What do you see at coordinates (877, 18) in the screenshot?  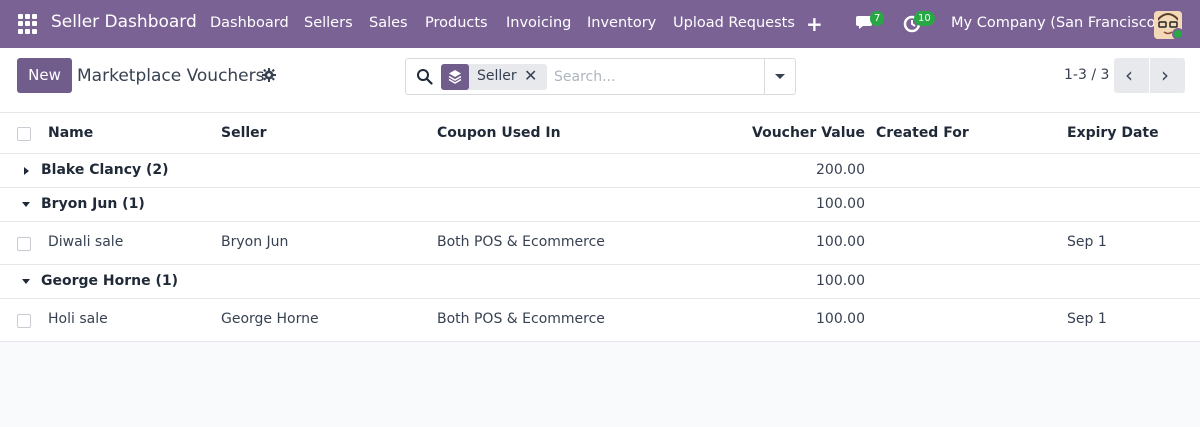 I see `messages-count-badge: 7` at bounding box center [877, 18].